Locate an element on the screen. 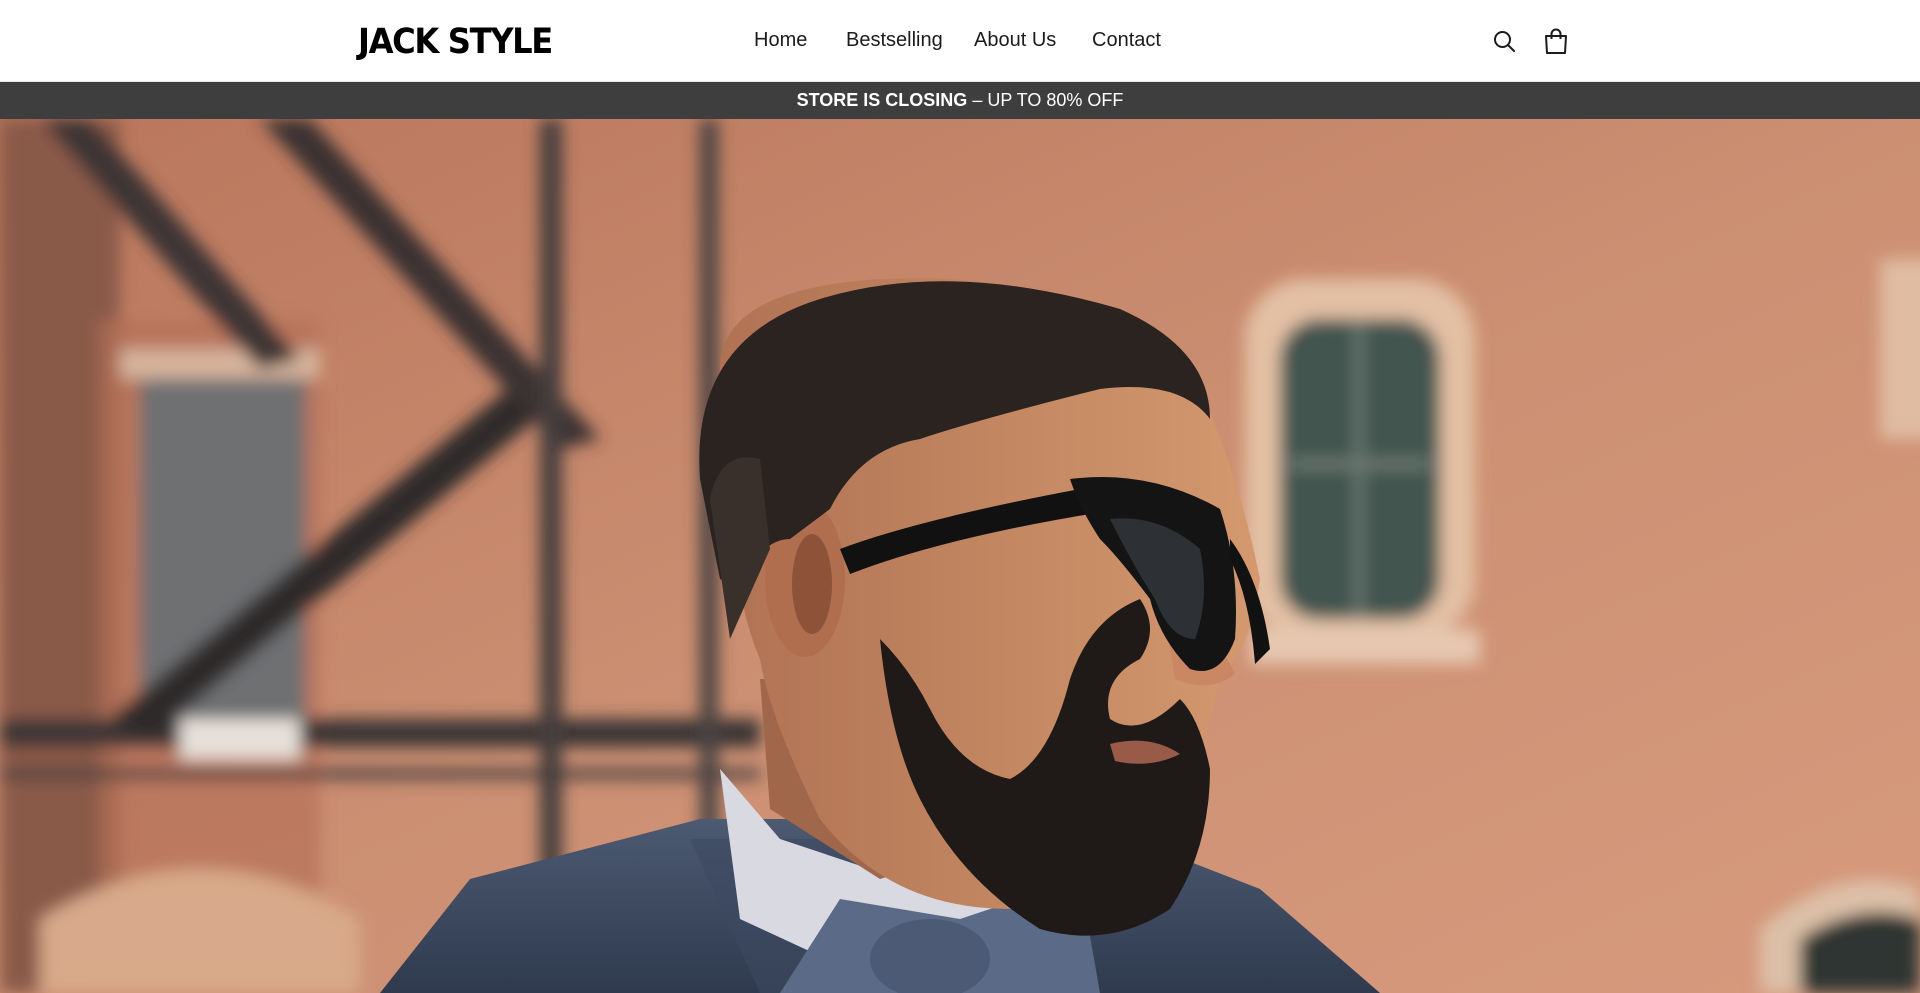  search-button is located at coordinates (1504, 41).